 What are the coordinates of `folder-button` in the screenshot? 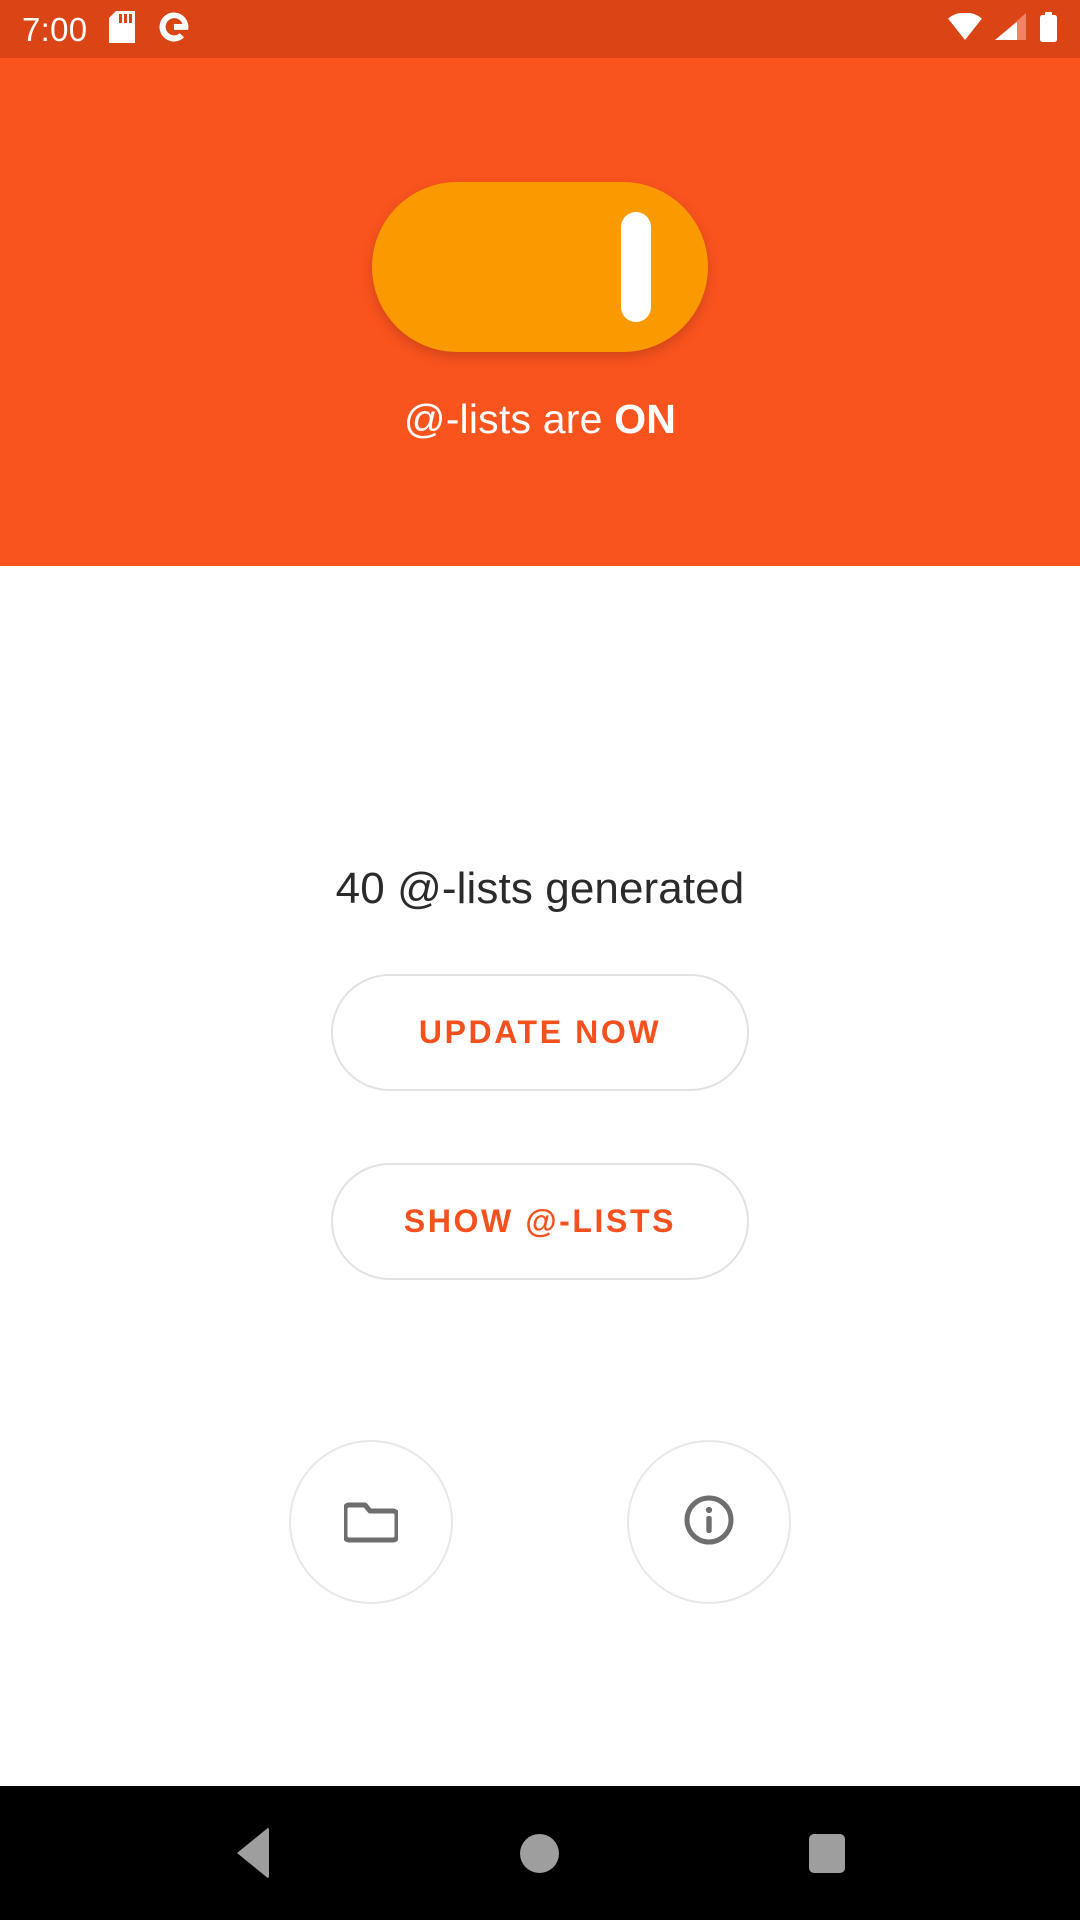 It's located at (371, 1522).